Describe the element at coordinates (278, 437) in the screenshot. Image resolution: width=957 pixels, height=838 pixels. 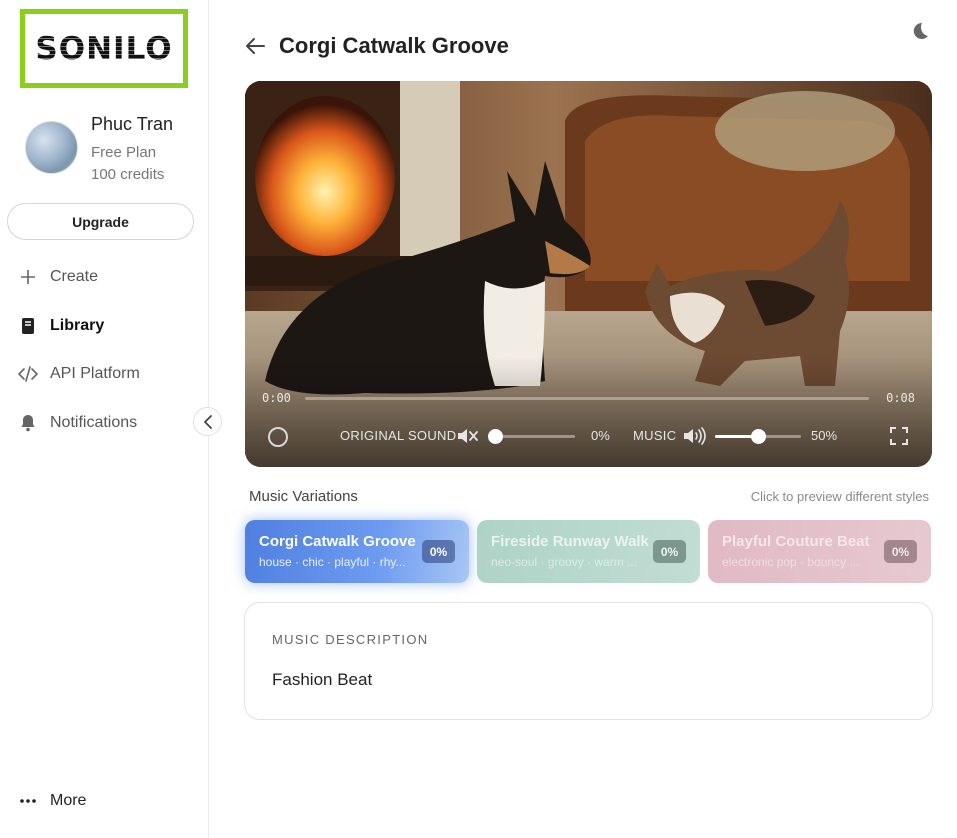
I see `loading-spinner-icon` at that location.